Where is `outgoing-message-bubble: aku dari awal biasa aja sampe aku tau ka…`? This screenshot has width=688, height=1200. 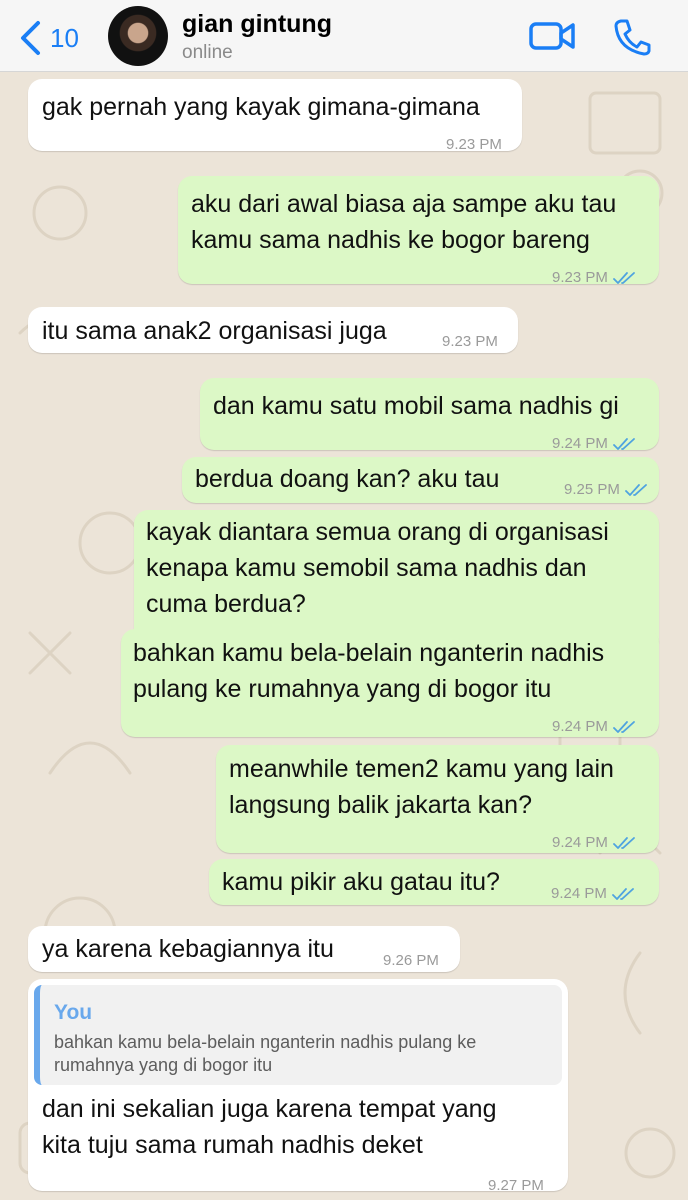 outgoing-message-bubble: aku dari awal biasa aja sampe aku tau ka… is located at coordinates (418, 231).